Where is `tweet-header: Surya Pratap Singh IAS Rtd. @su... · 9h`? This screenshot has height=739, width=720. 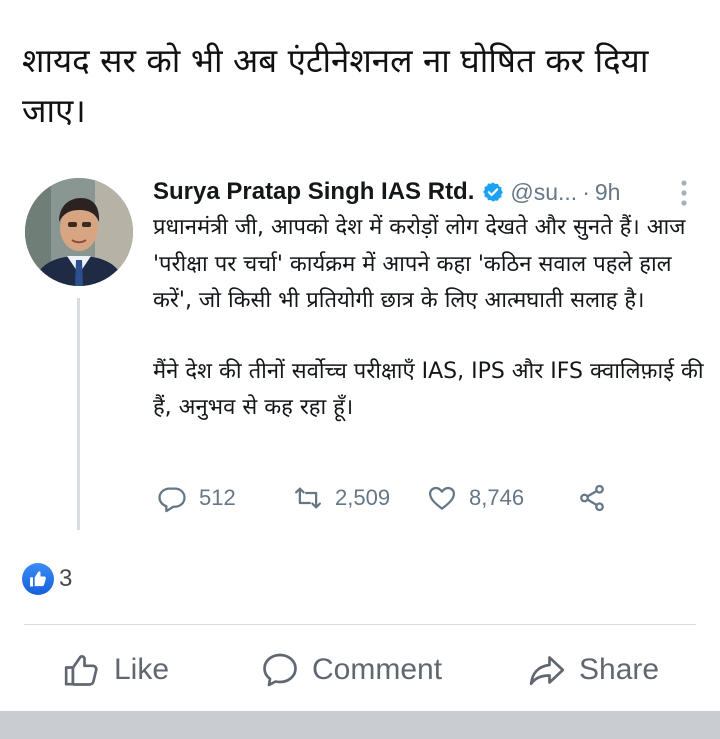
tweet-header: Surya Pratap Singh IAS Rtd. @su... · 9h is located at coordinates (386, 192).